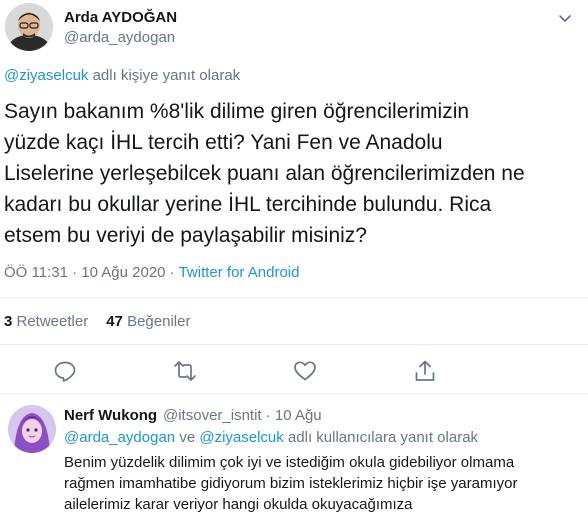  I want to click on retweets-stat: 3 Retweetler, so click(46, 321).